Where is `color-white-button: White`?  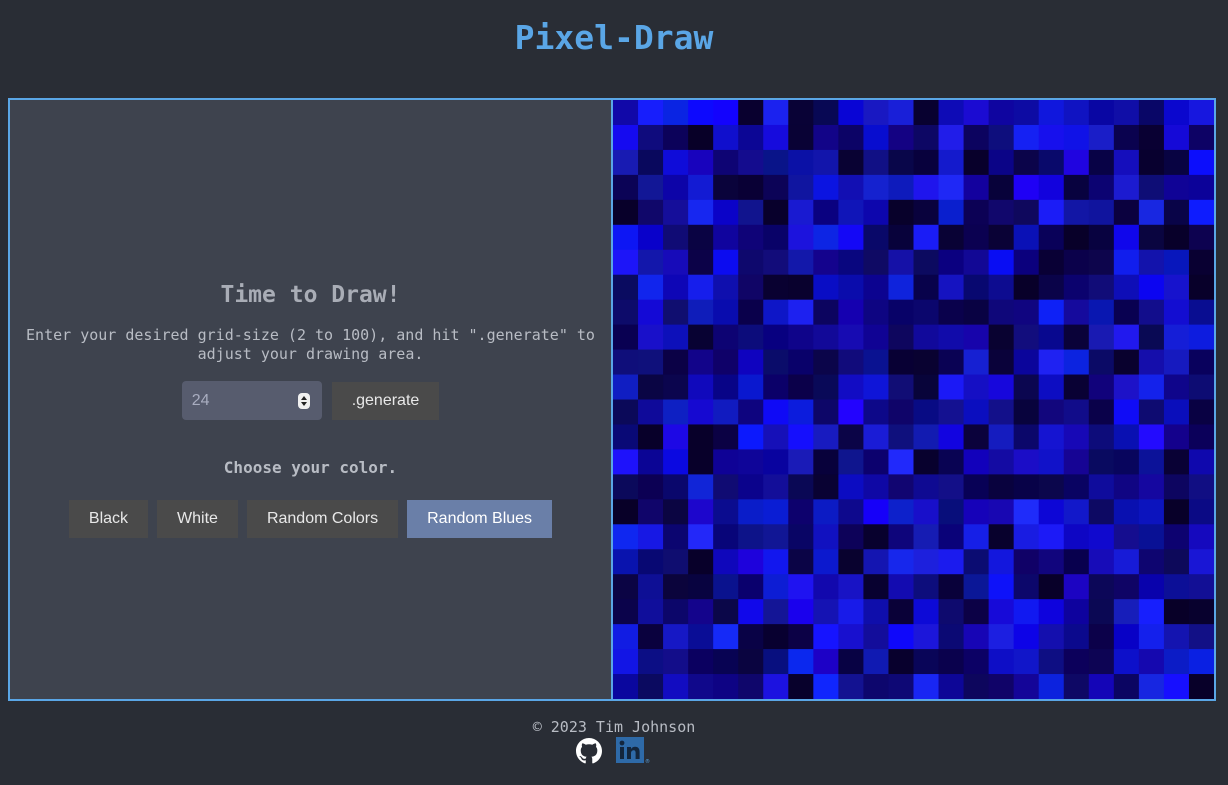
color-white-button: White is located at coordinates (197, 519).